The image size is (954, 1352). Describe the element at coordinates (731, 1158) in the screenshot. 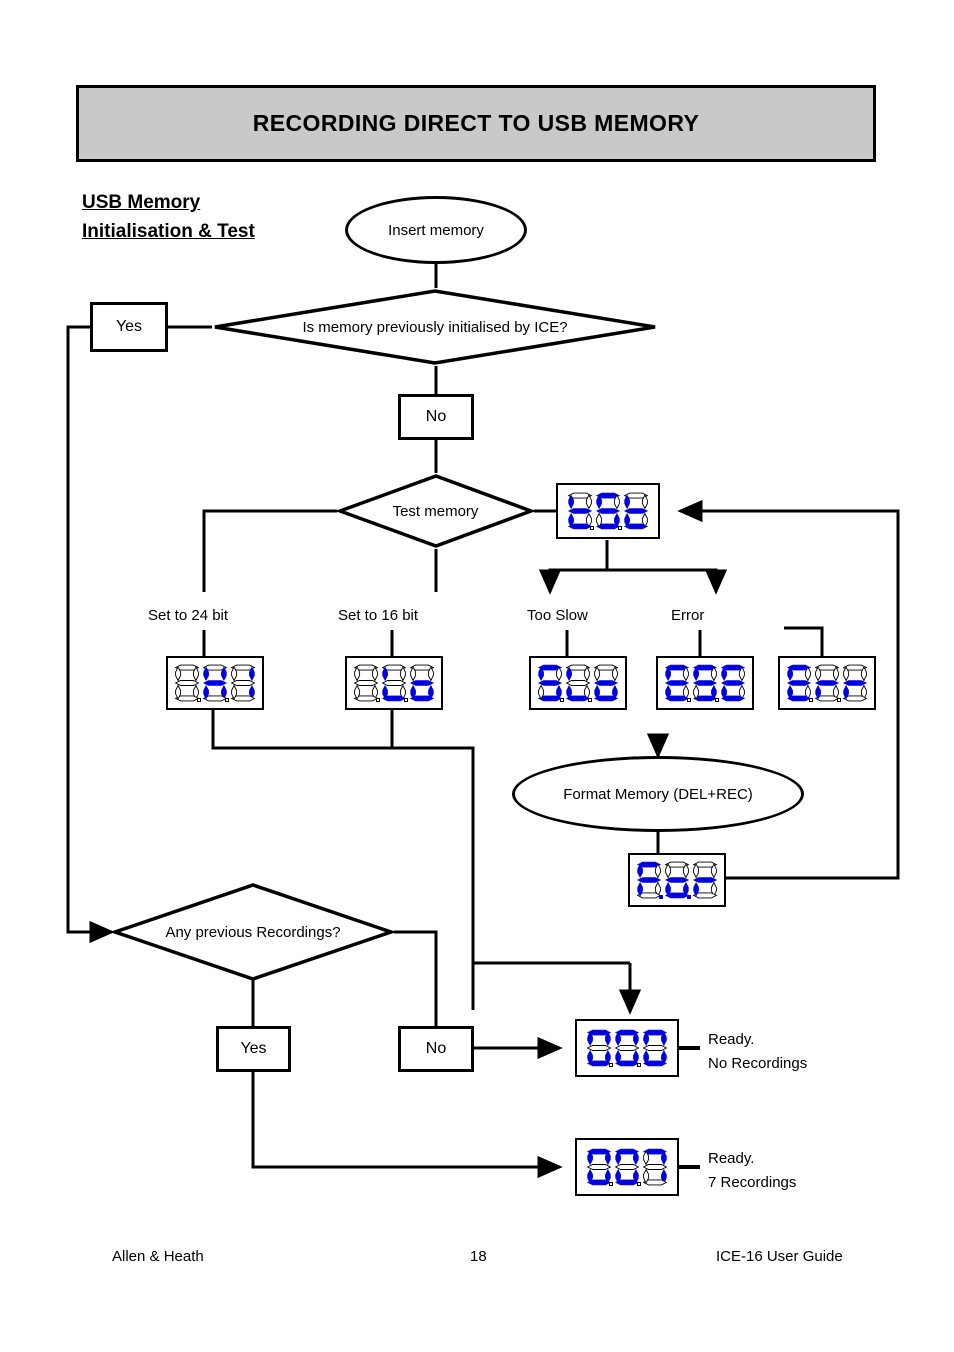

I see `readout-ready-seven-line1: Ready.` at that location.